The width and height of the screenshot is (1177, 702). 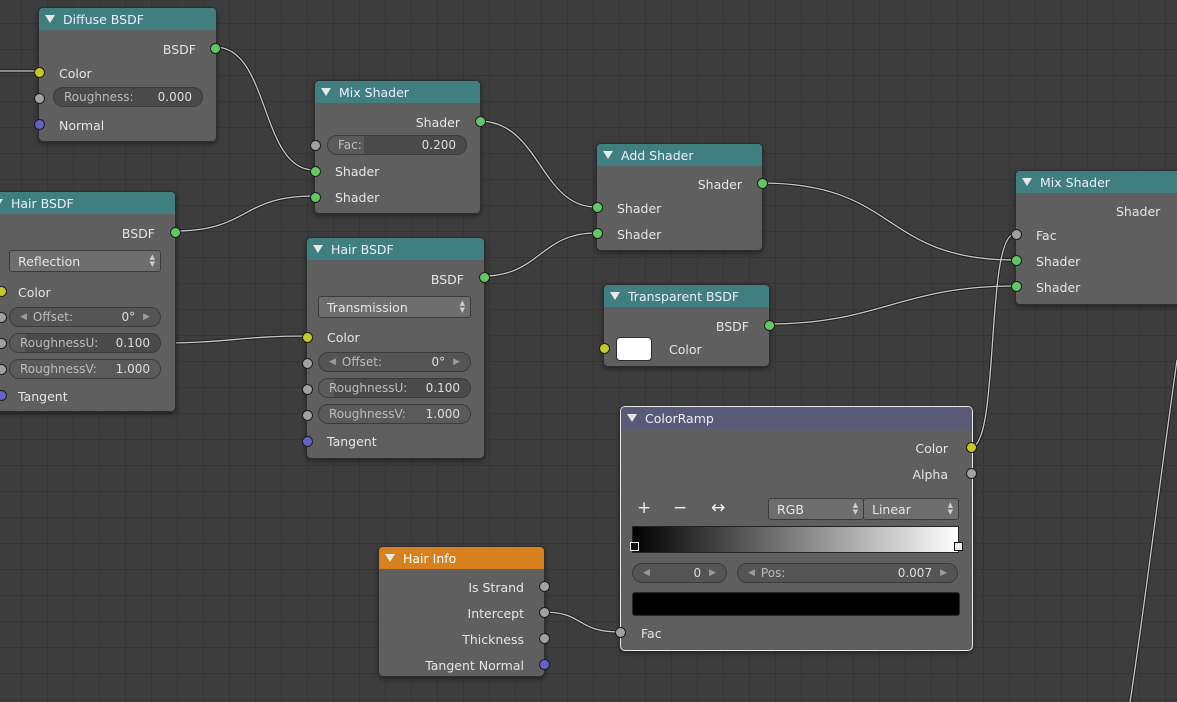 What do you see at coordinates (544, 612) in the screenshot?
I see `socket-intercept-out` at bounding box center [544, 612].